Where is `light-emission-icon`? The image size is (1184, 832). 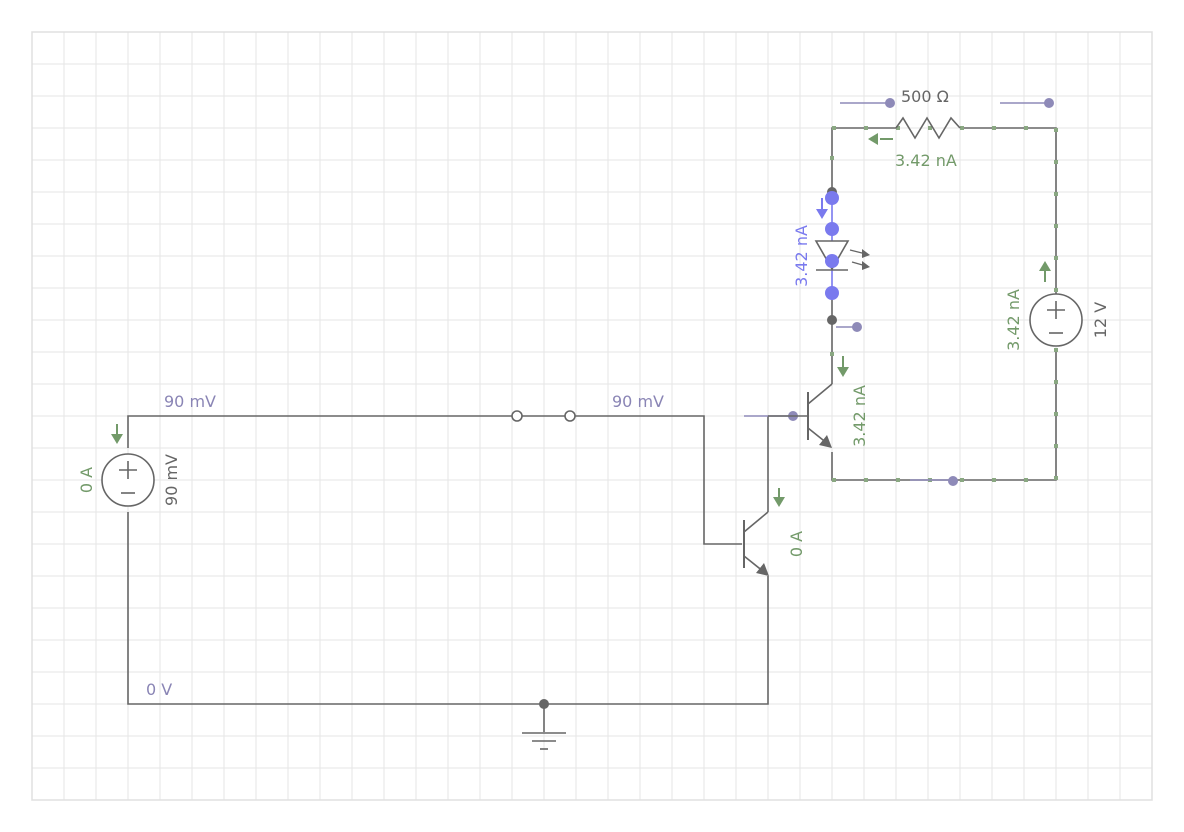 light-emission-icon is located at coordinates (859, 259).